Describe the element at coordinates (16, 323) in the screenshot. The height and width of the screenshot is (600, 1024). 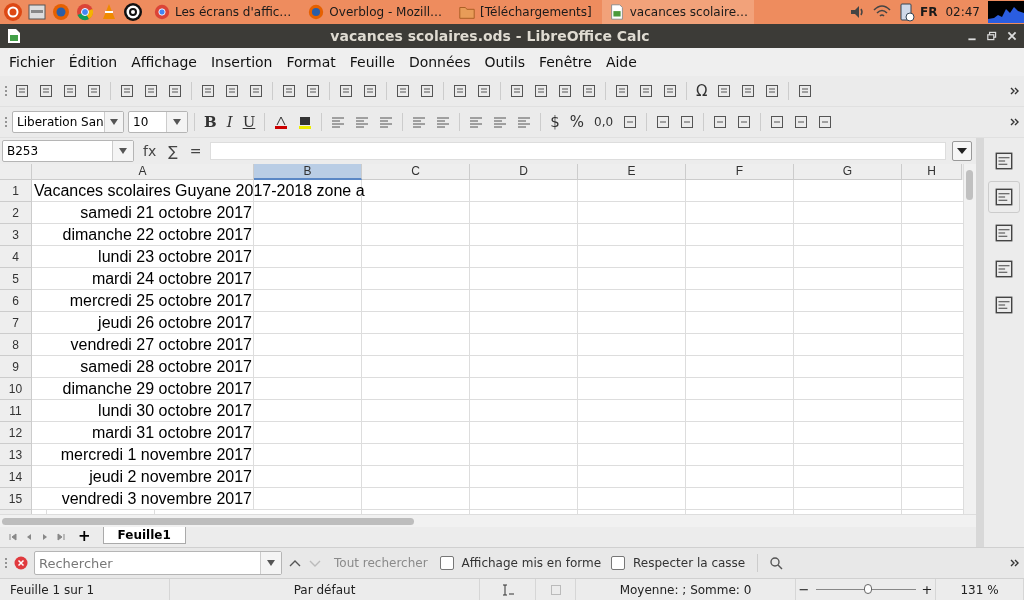
I see `row-header: 7` at that location.